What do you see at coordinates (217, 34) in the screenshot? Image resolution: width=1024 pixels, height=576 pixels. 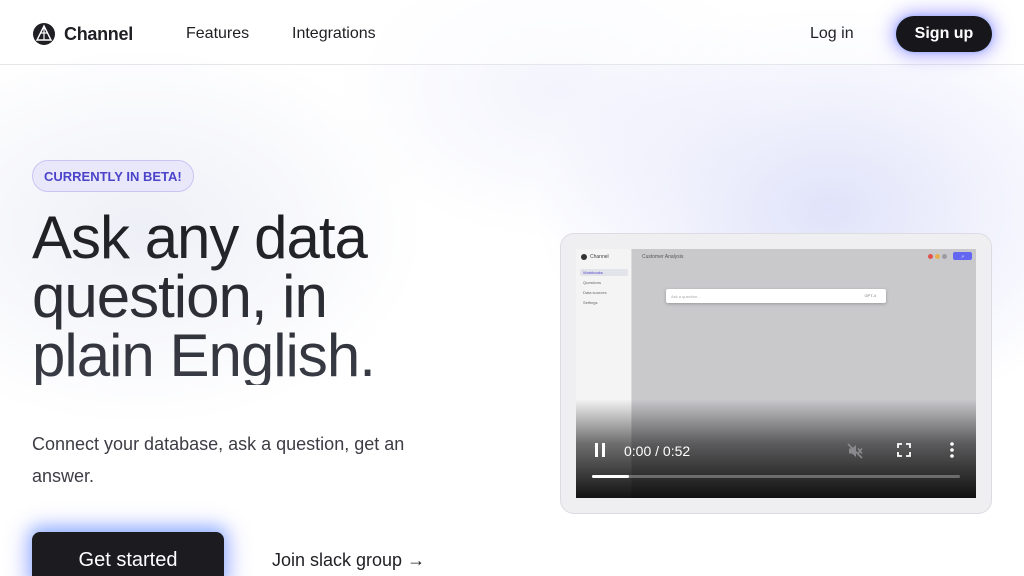 I see `nav-features-link: Features` at bounding box center [217, 34].